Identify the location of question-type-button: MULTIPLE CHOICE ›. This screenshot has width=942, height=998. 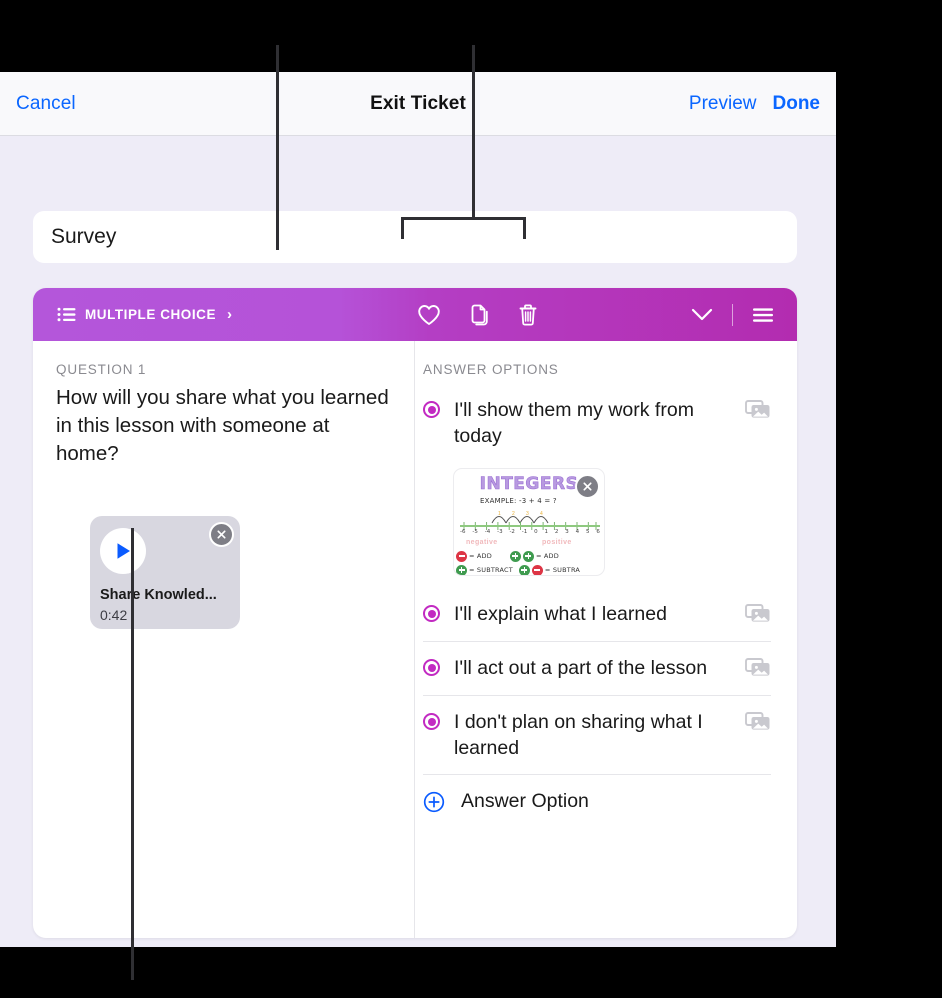
(144, 314).